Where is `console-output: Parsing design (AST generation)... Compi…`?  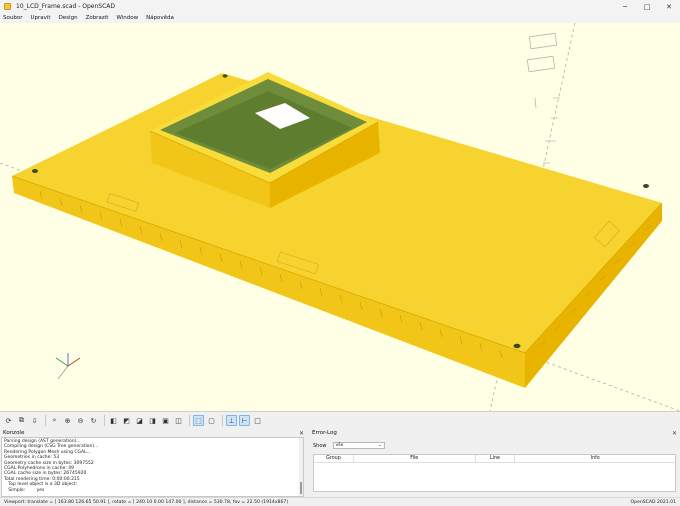
console-output: Parsing design (AST generation)... Compi… is located at coordinates (152, 467).